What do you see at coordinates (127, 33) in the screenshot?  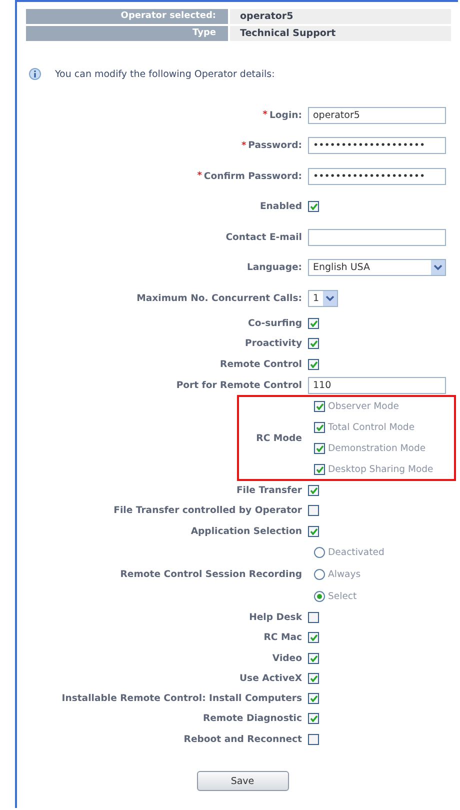 I see `header-label: Type` at bounding box center [127, 33].